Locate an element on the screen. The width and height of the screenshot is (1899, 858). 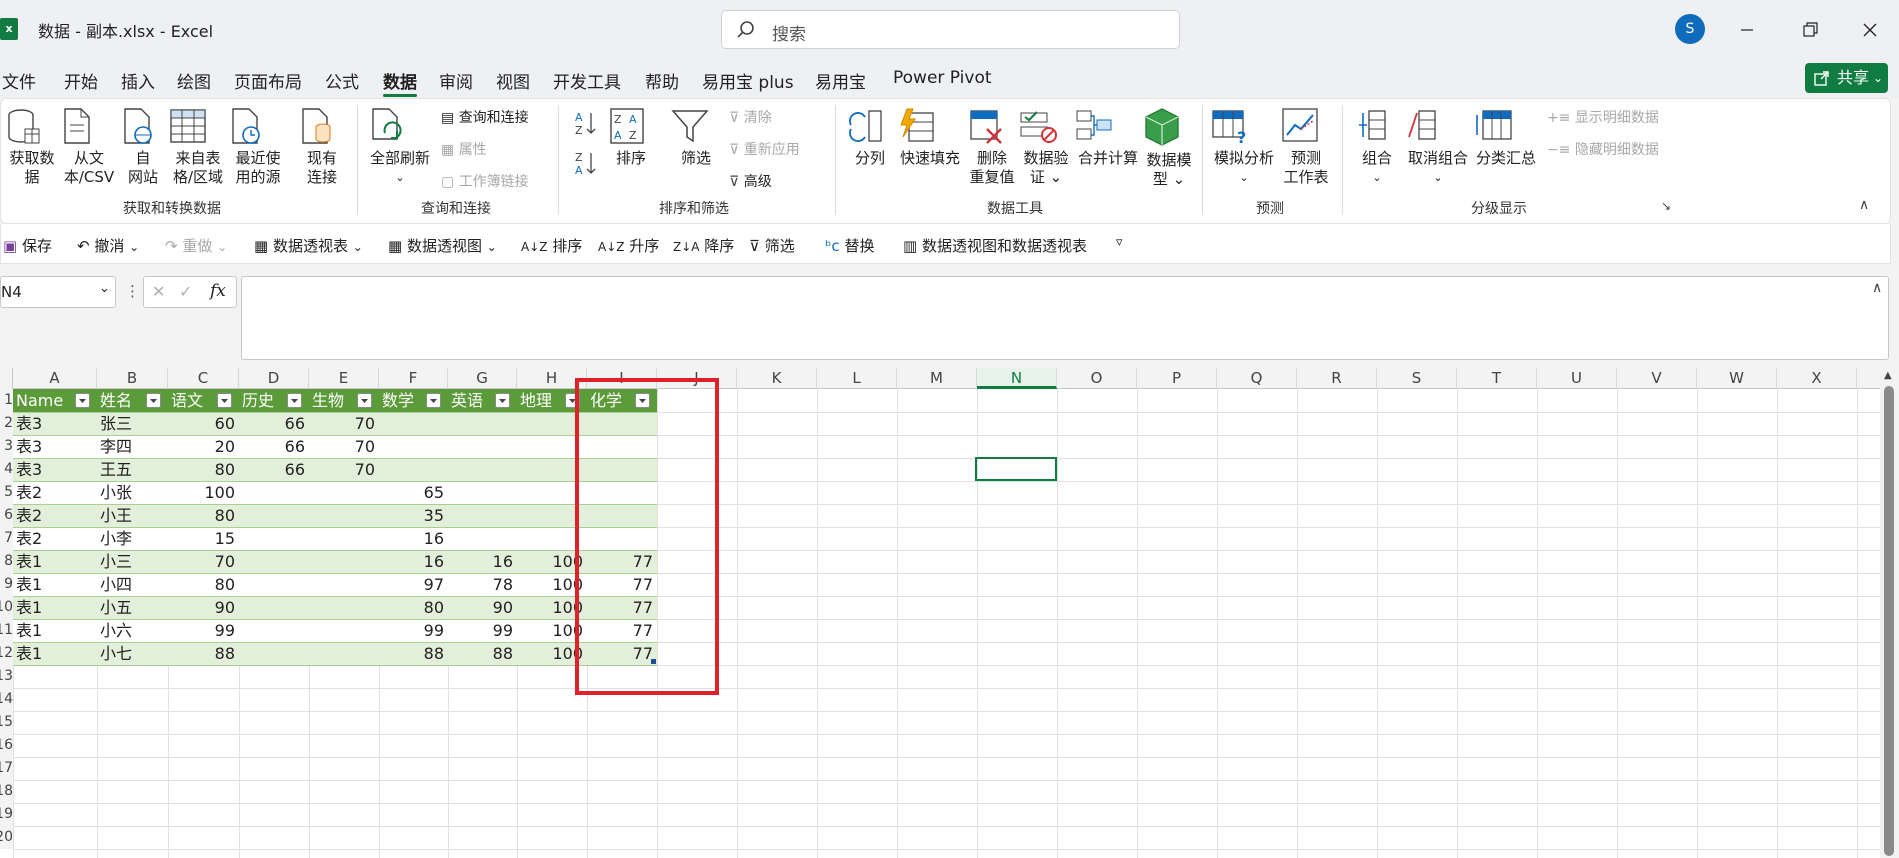
name-box: N4 ⌄ is located at coordinates (58, 292).